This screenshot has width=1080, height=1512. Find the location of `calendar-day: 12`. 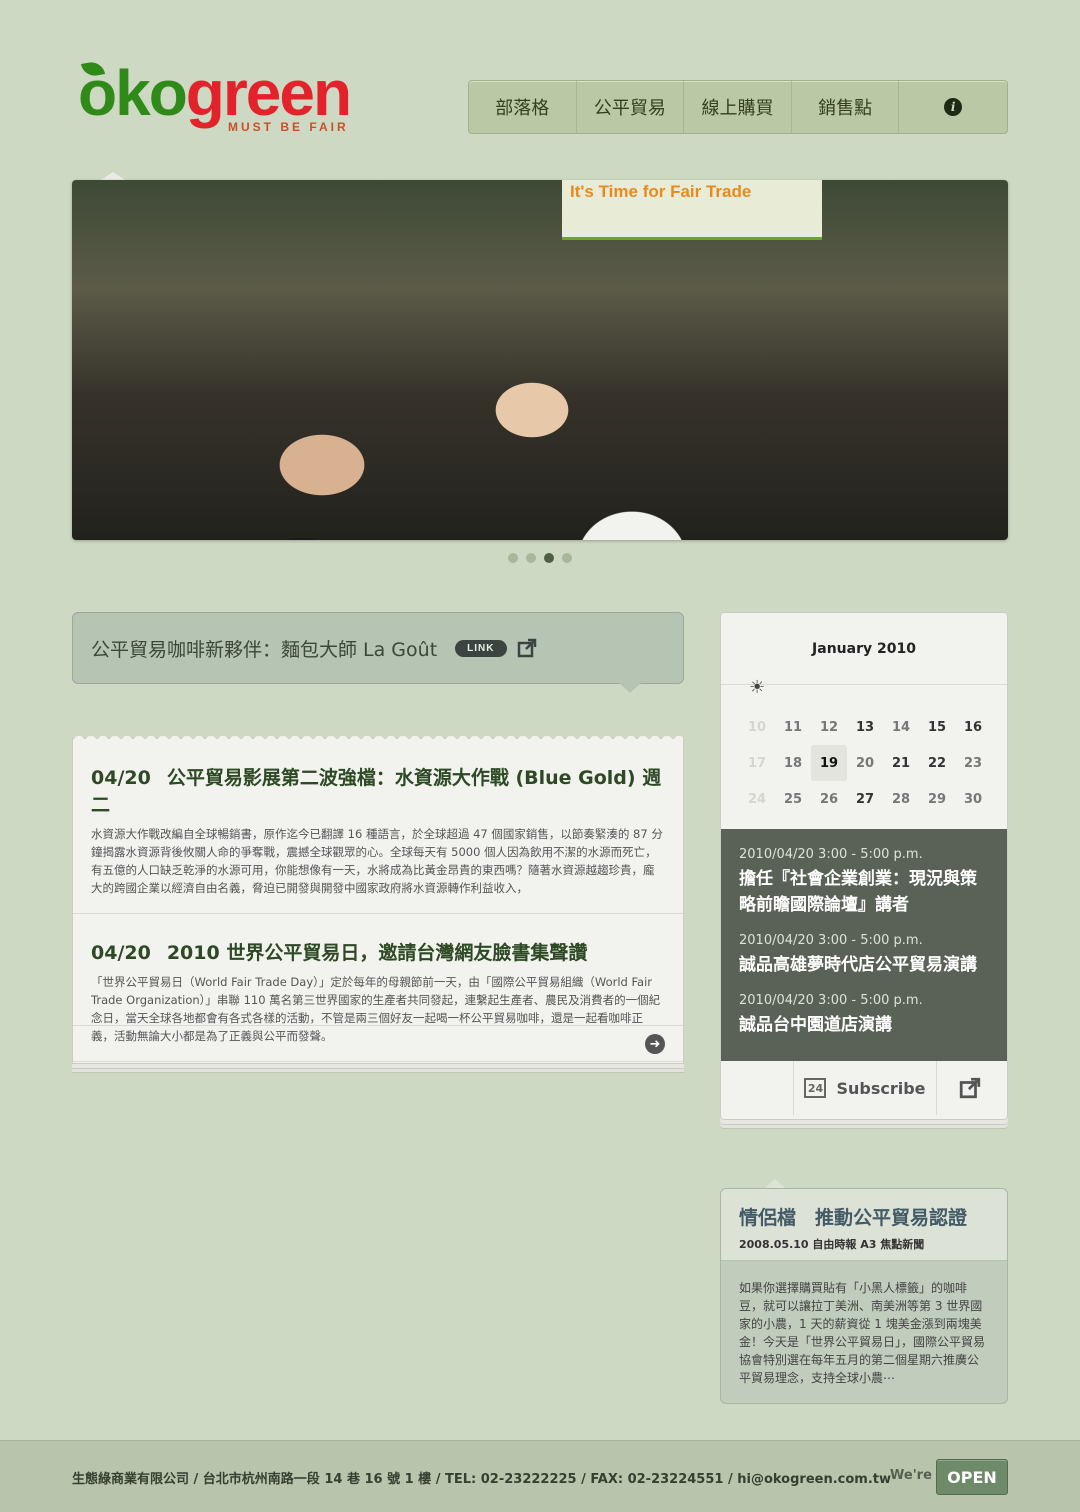

calendar-day: 12 is located at coordinates (829, 727).